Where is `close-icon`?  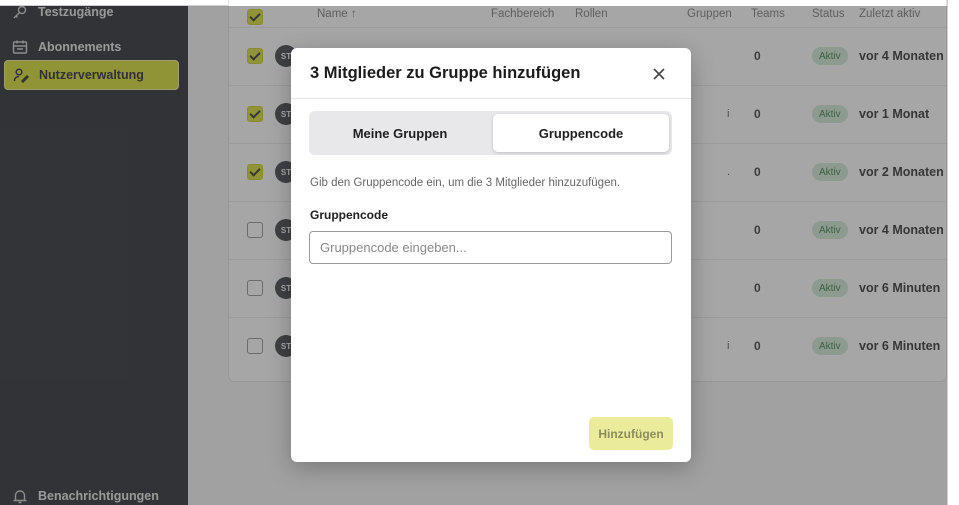
close-icon is located at coordinates (659, 74).